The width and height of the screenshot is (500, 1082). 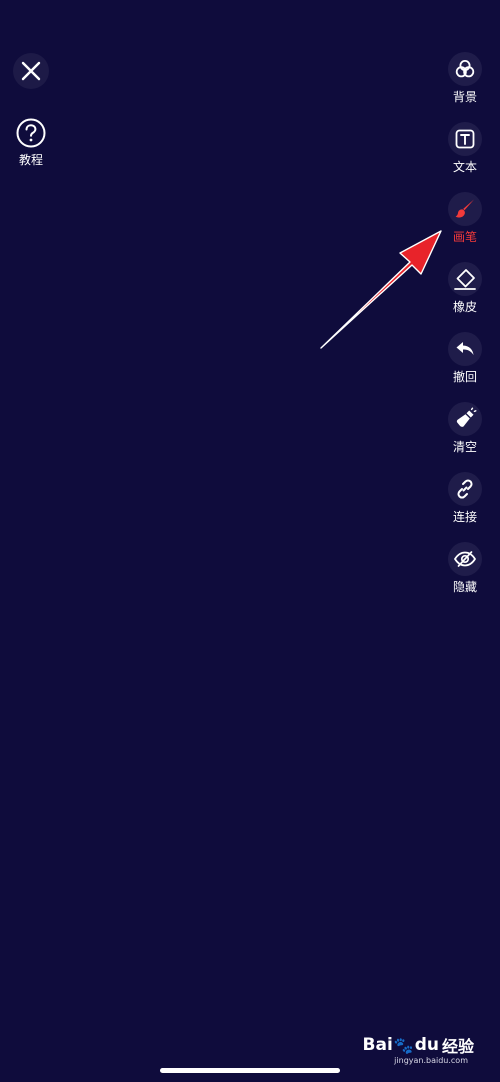 What do you see at coordinates (465, 428) in the screenshot?
I see `tool-clear: 清空` at bounding box center [465, 428].